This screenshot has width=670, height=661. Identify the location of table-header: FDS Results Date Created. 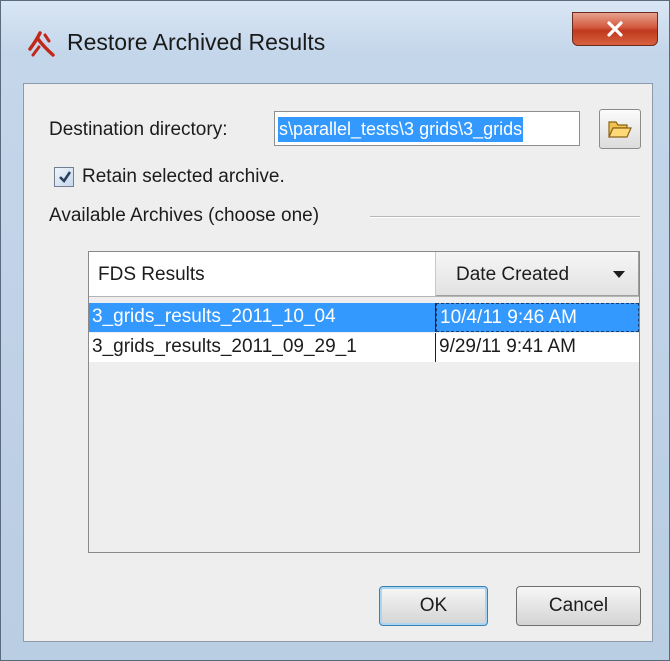
(364, 274).